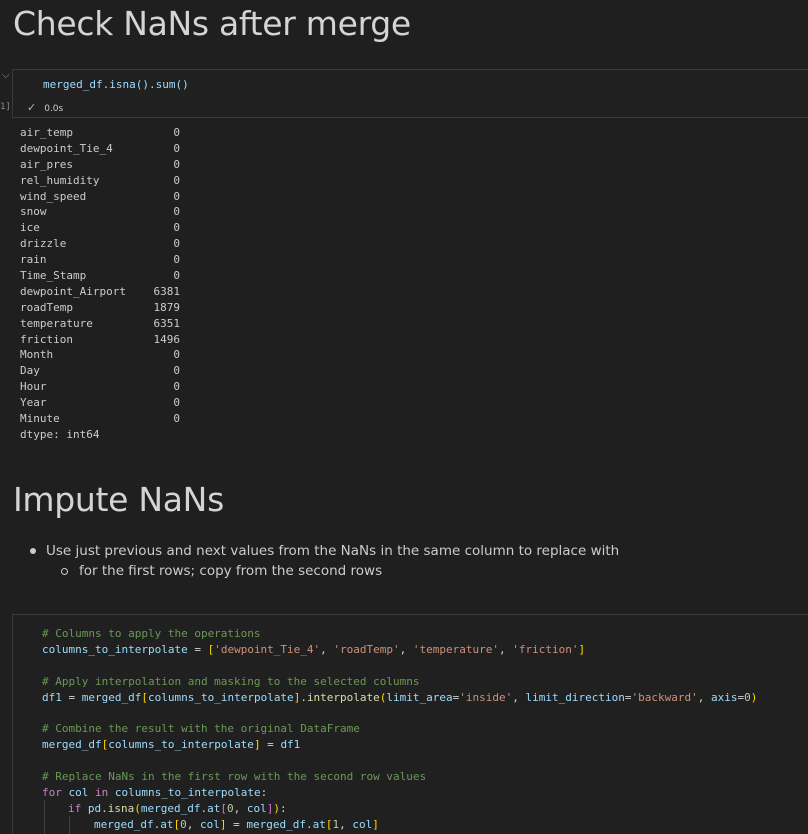 Image resolution: width=808 pixels, height=834 pixels. I want to click on output-row: ice 0, so click(100, 228).